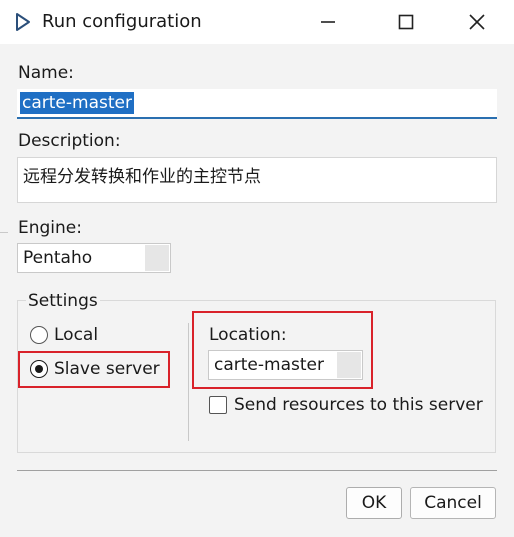  I want to click on name-value: carte-master, so click(77, 103).